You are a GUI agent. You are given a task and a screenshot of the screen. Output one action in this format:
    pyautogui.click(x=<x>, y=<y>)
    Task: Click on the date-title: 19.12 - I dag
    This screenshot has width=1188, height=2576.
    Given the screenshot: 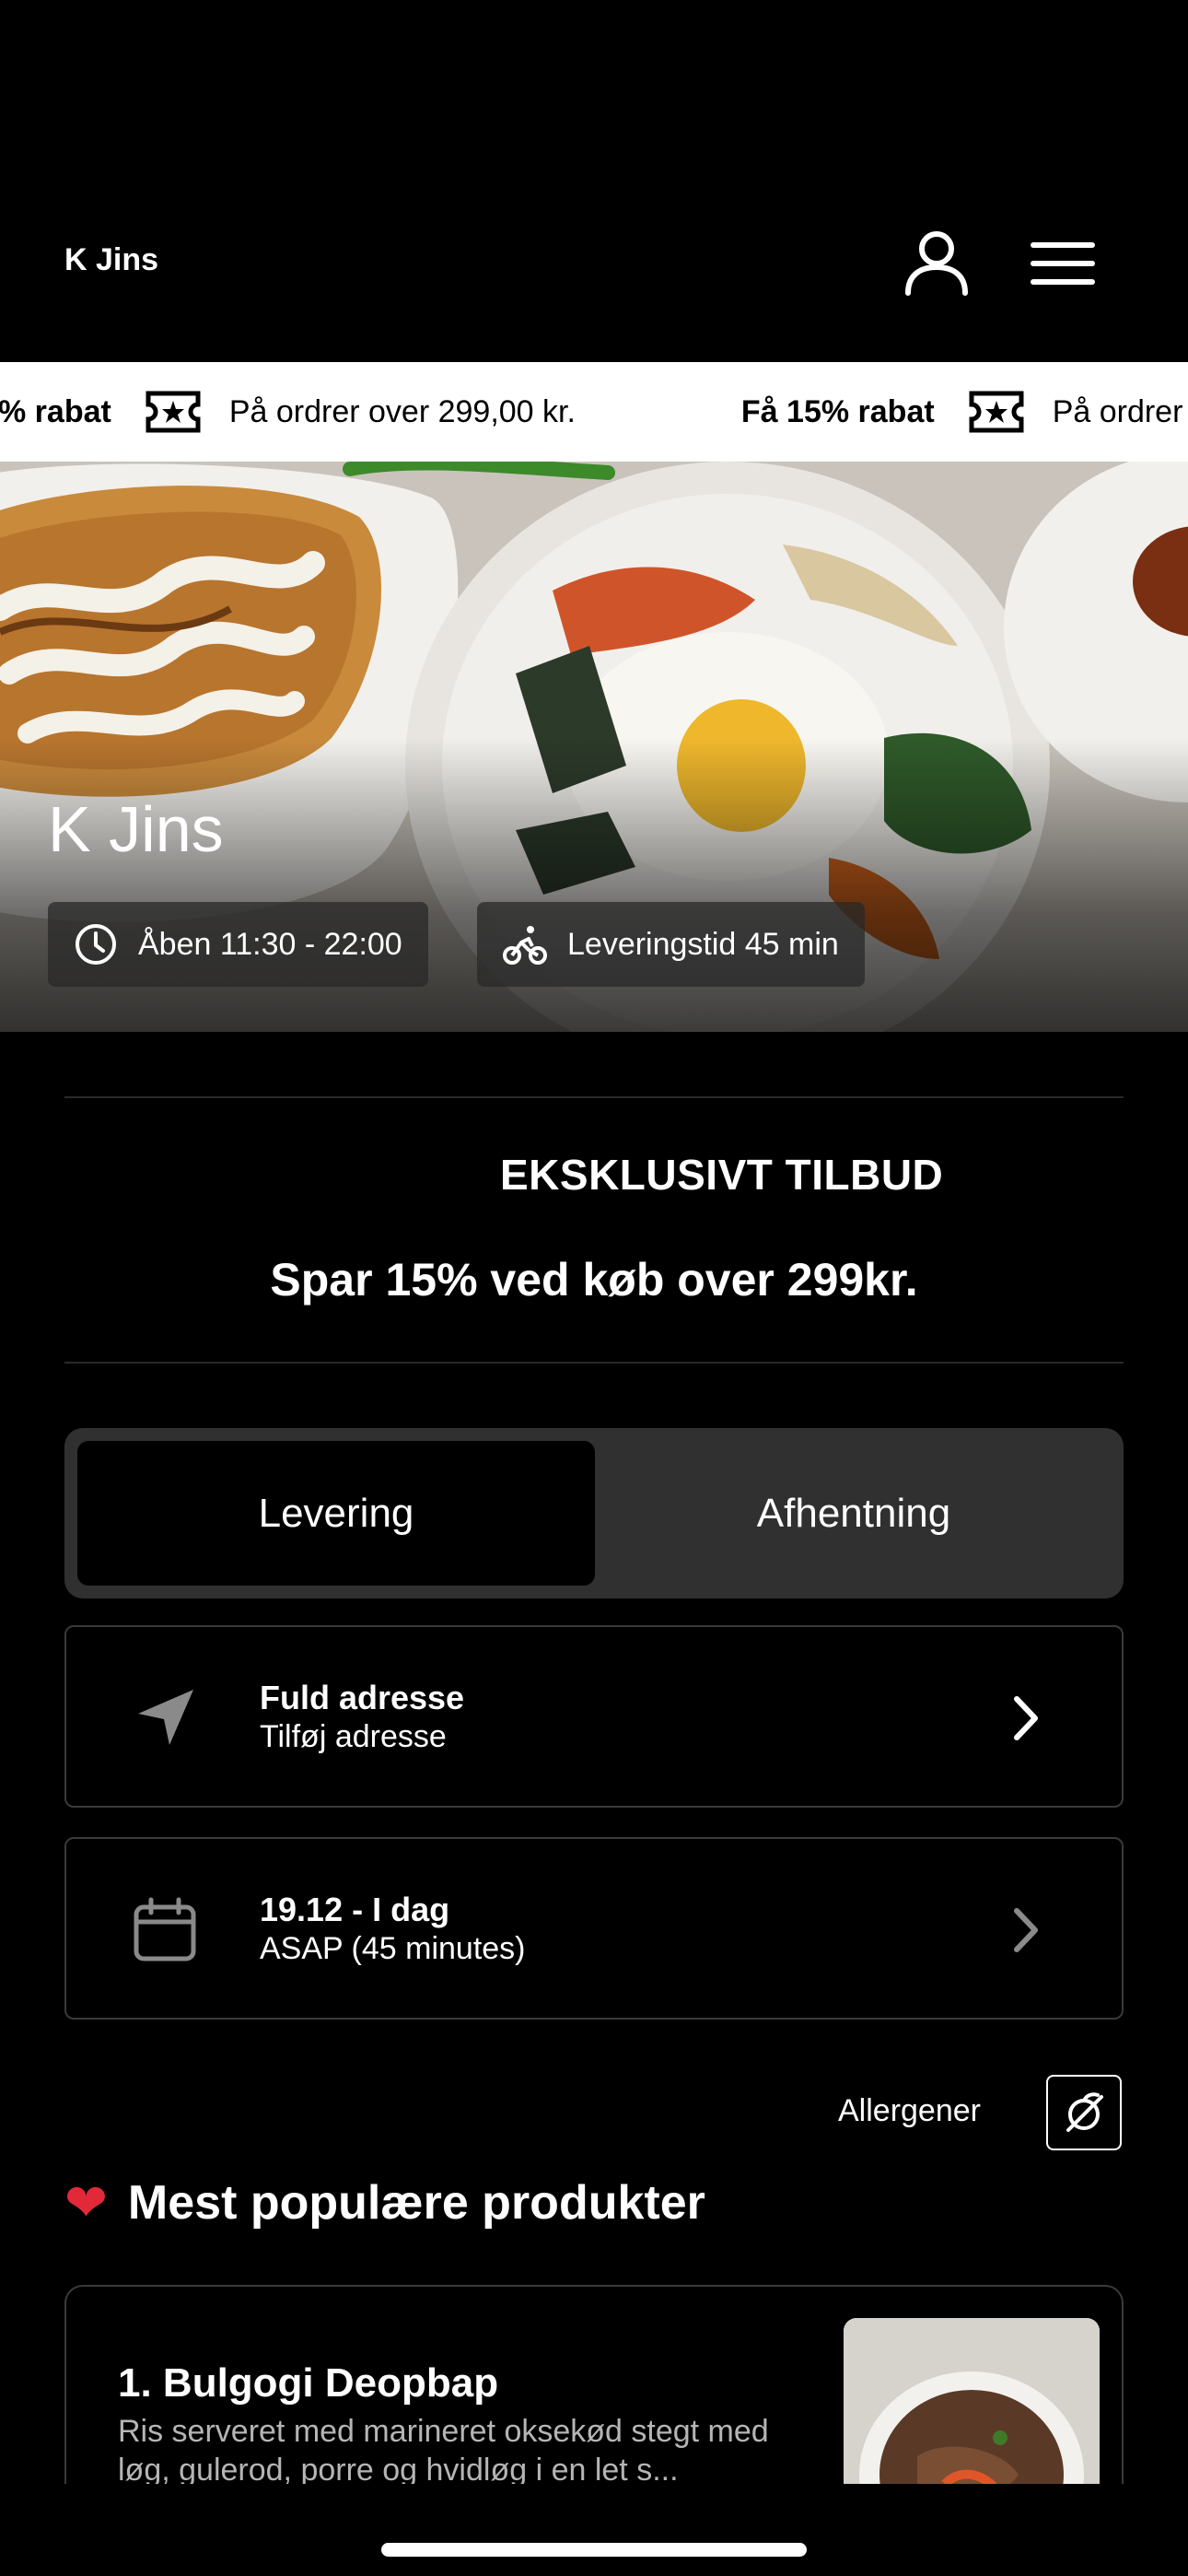 What is the action you would take?
    pyautogui.click(x=355, y=1909)
    